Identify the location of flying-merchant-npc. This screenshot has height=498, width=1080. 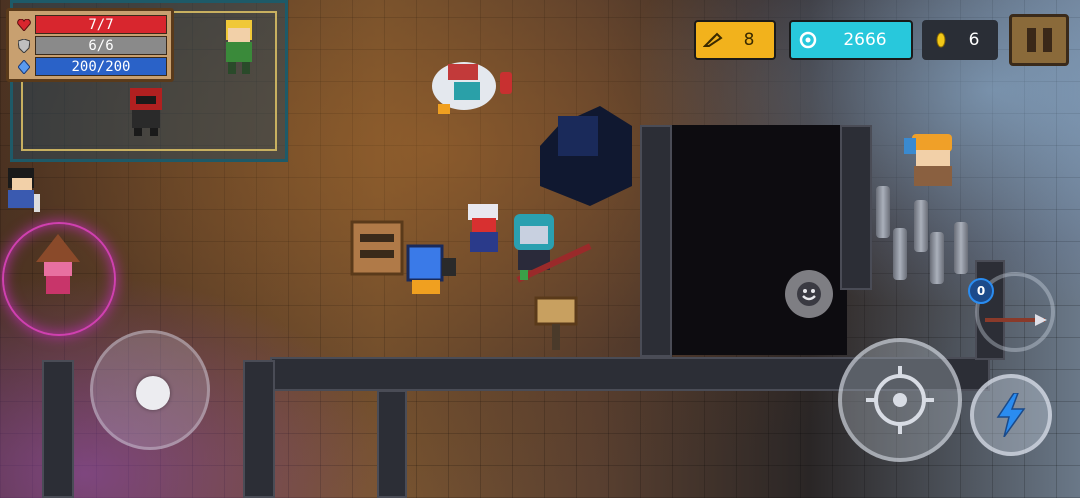
(475, 88).